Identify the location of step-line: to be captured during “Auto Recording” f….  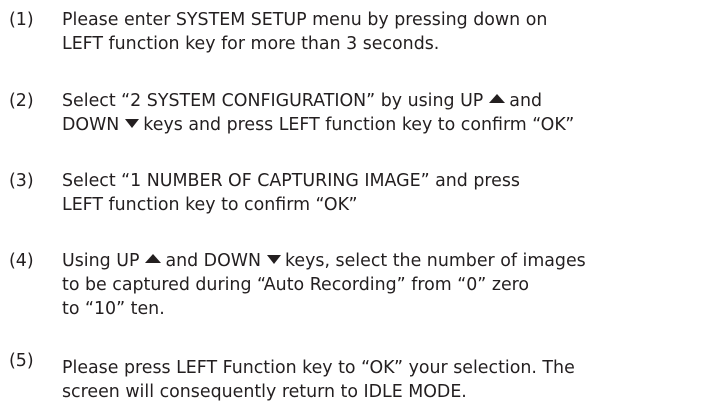
(296, 285).